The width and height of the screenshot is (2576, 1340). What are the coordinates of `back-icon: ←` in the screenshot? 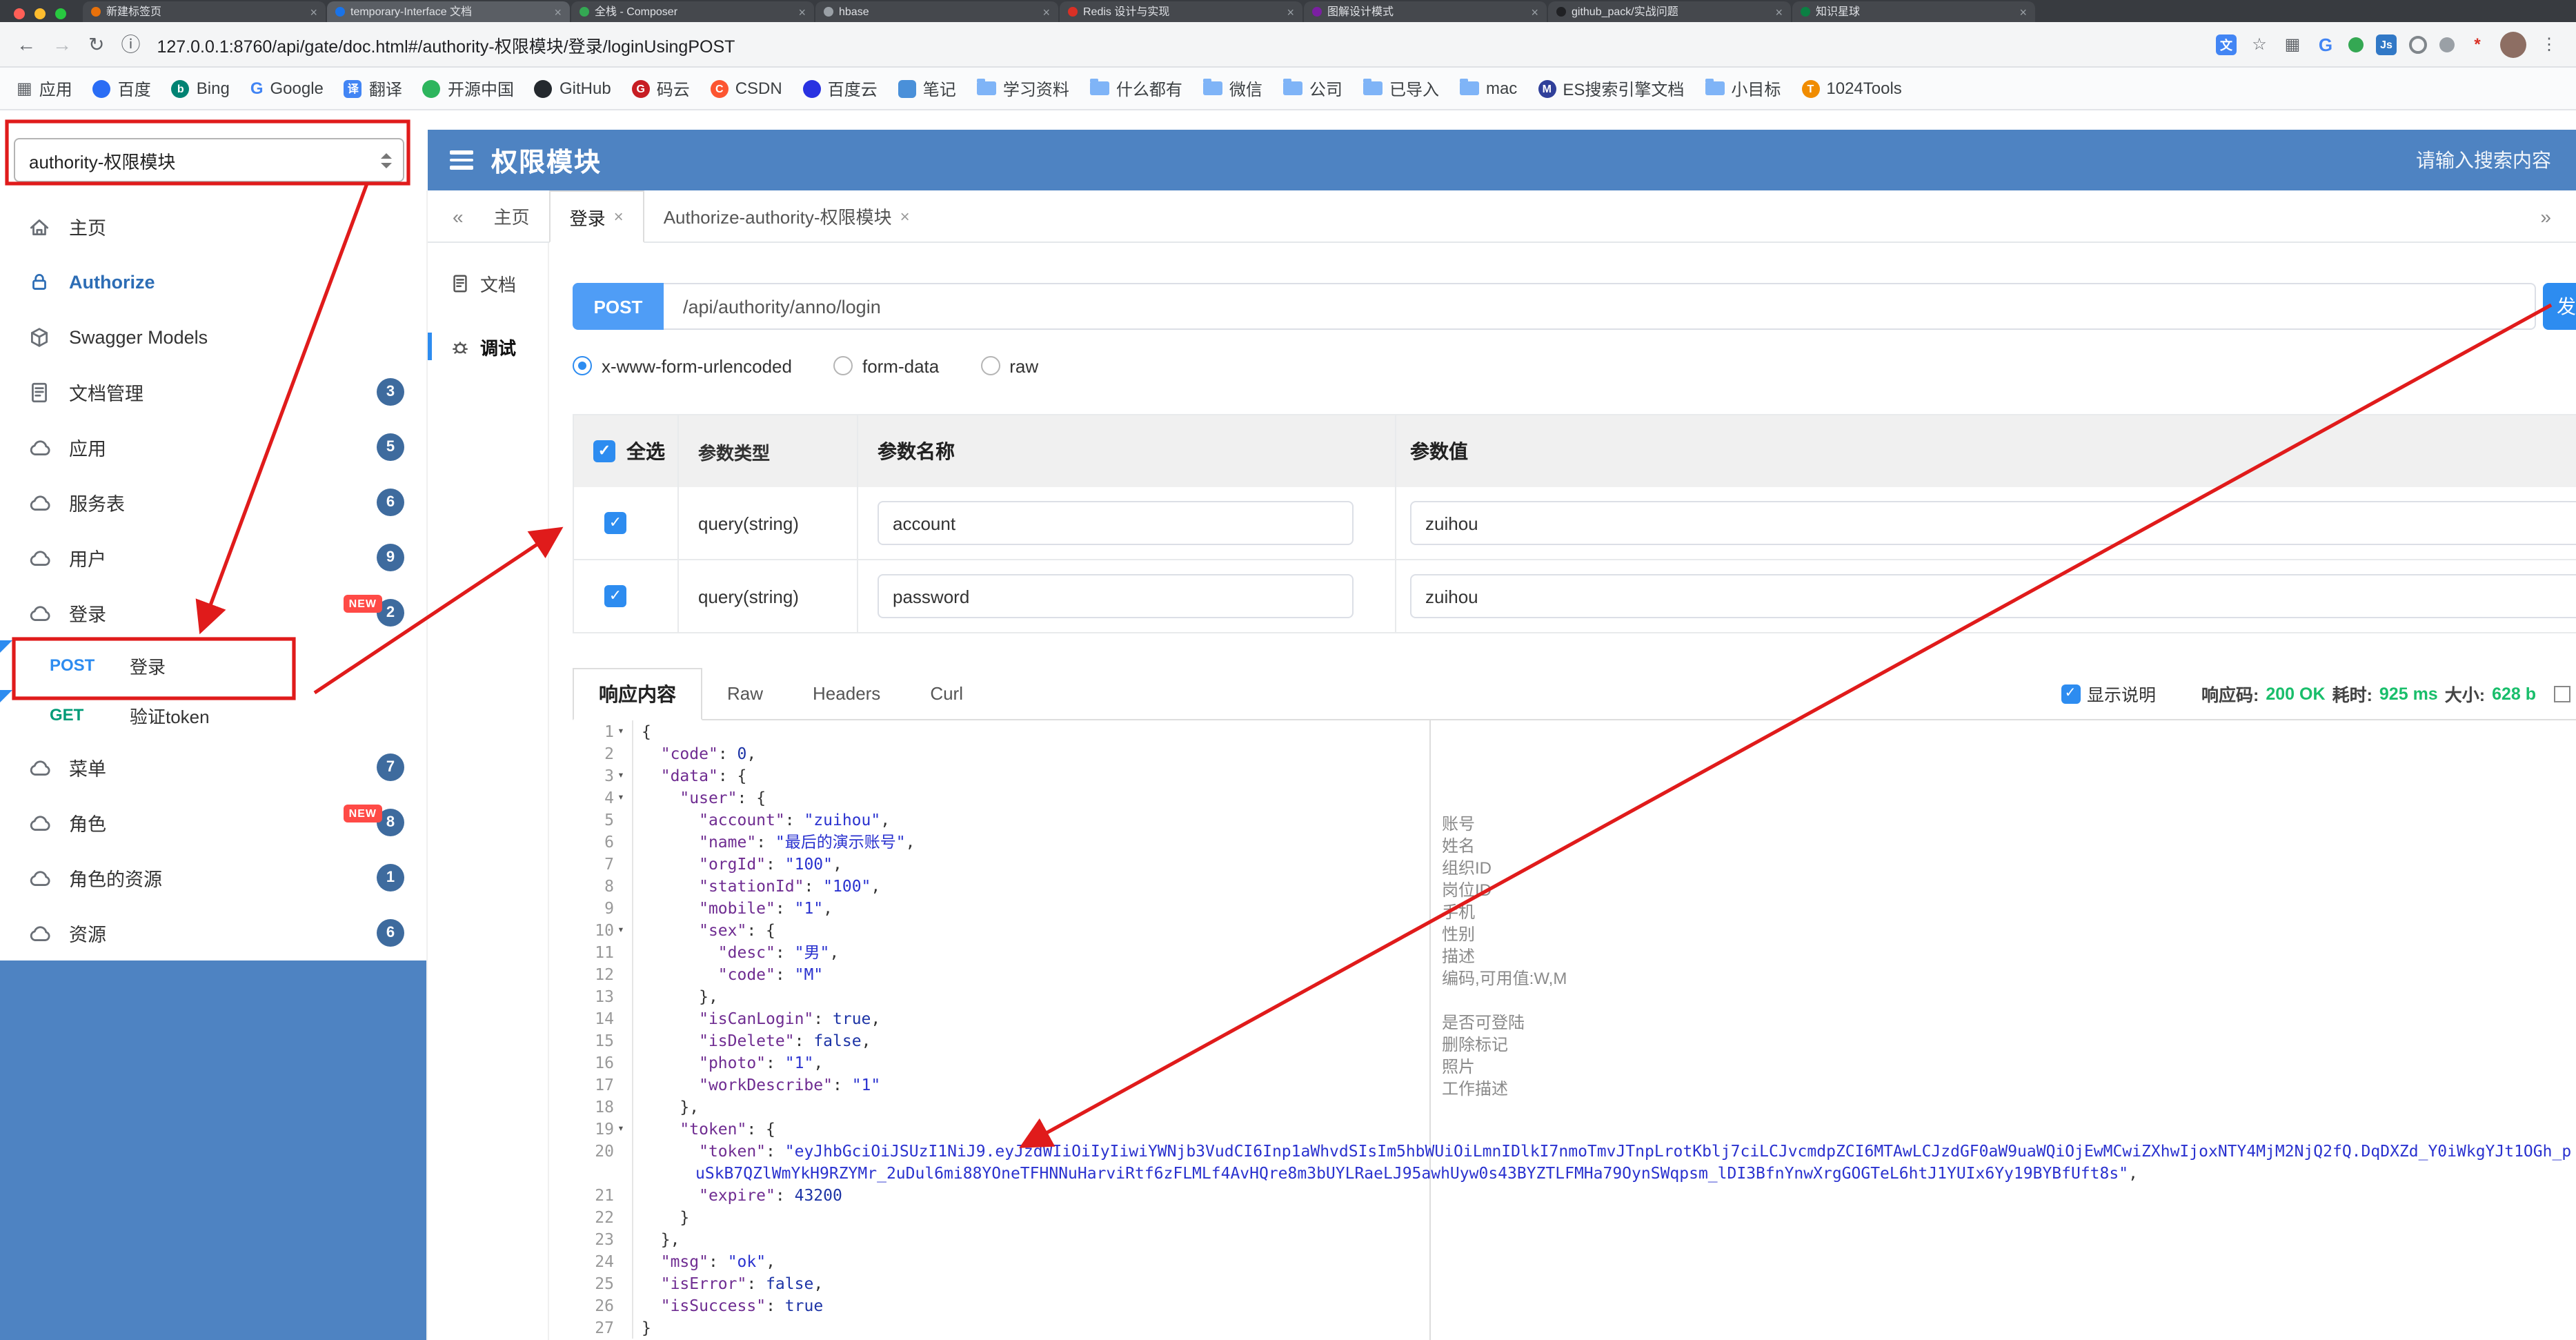 It's located at (26, 44).